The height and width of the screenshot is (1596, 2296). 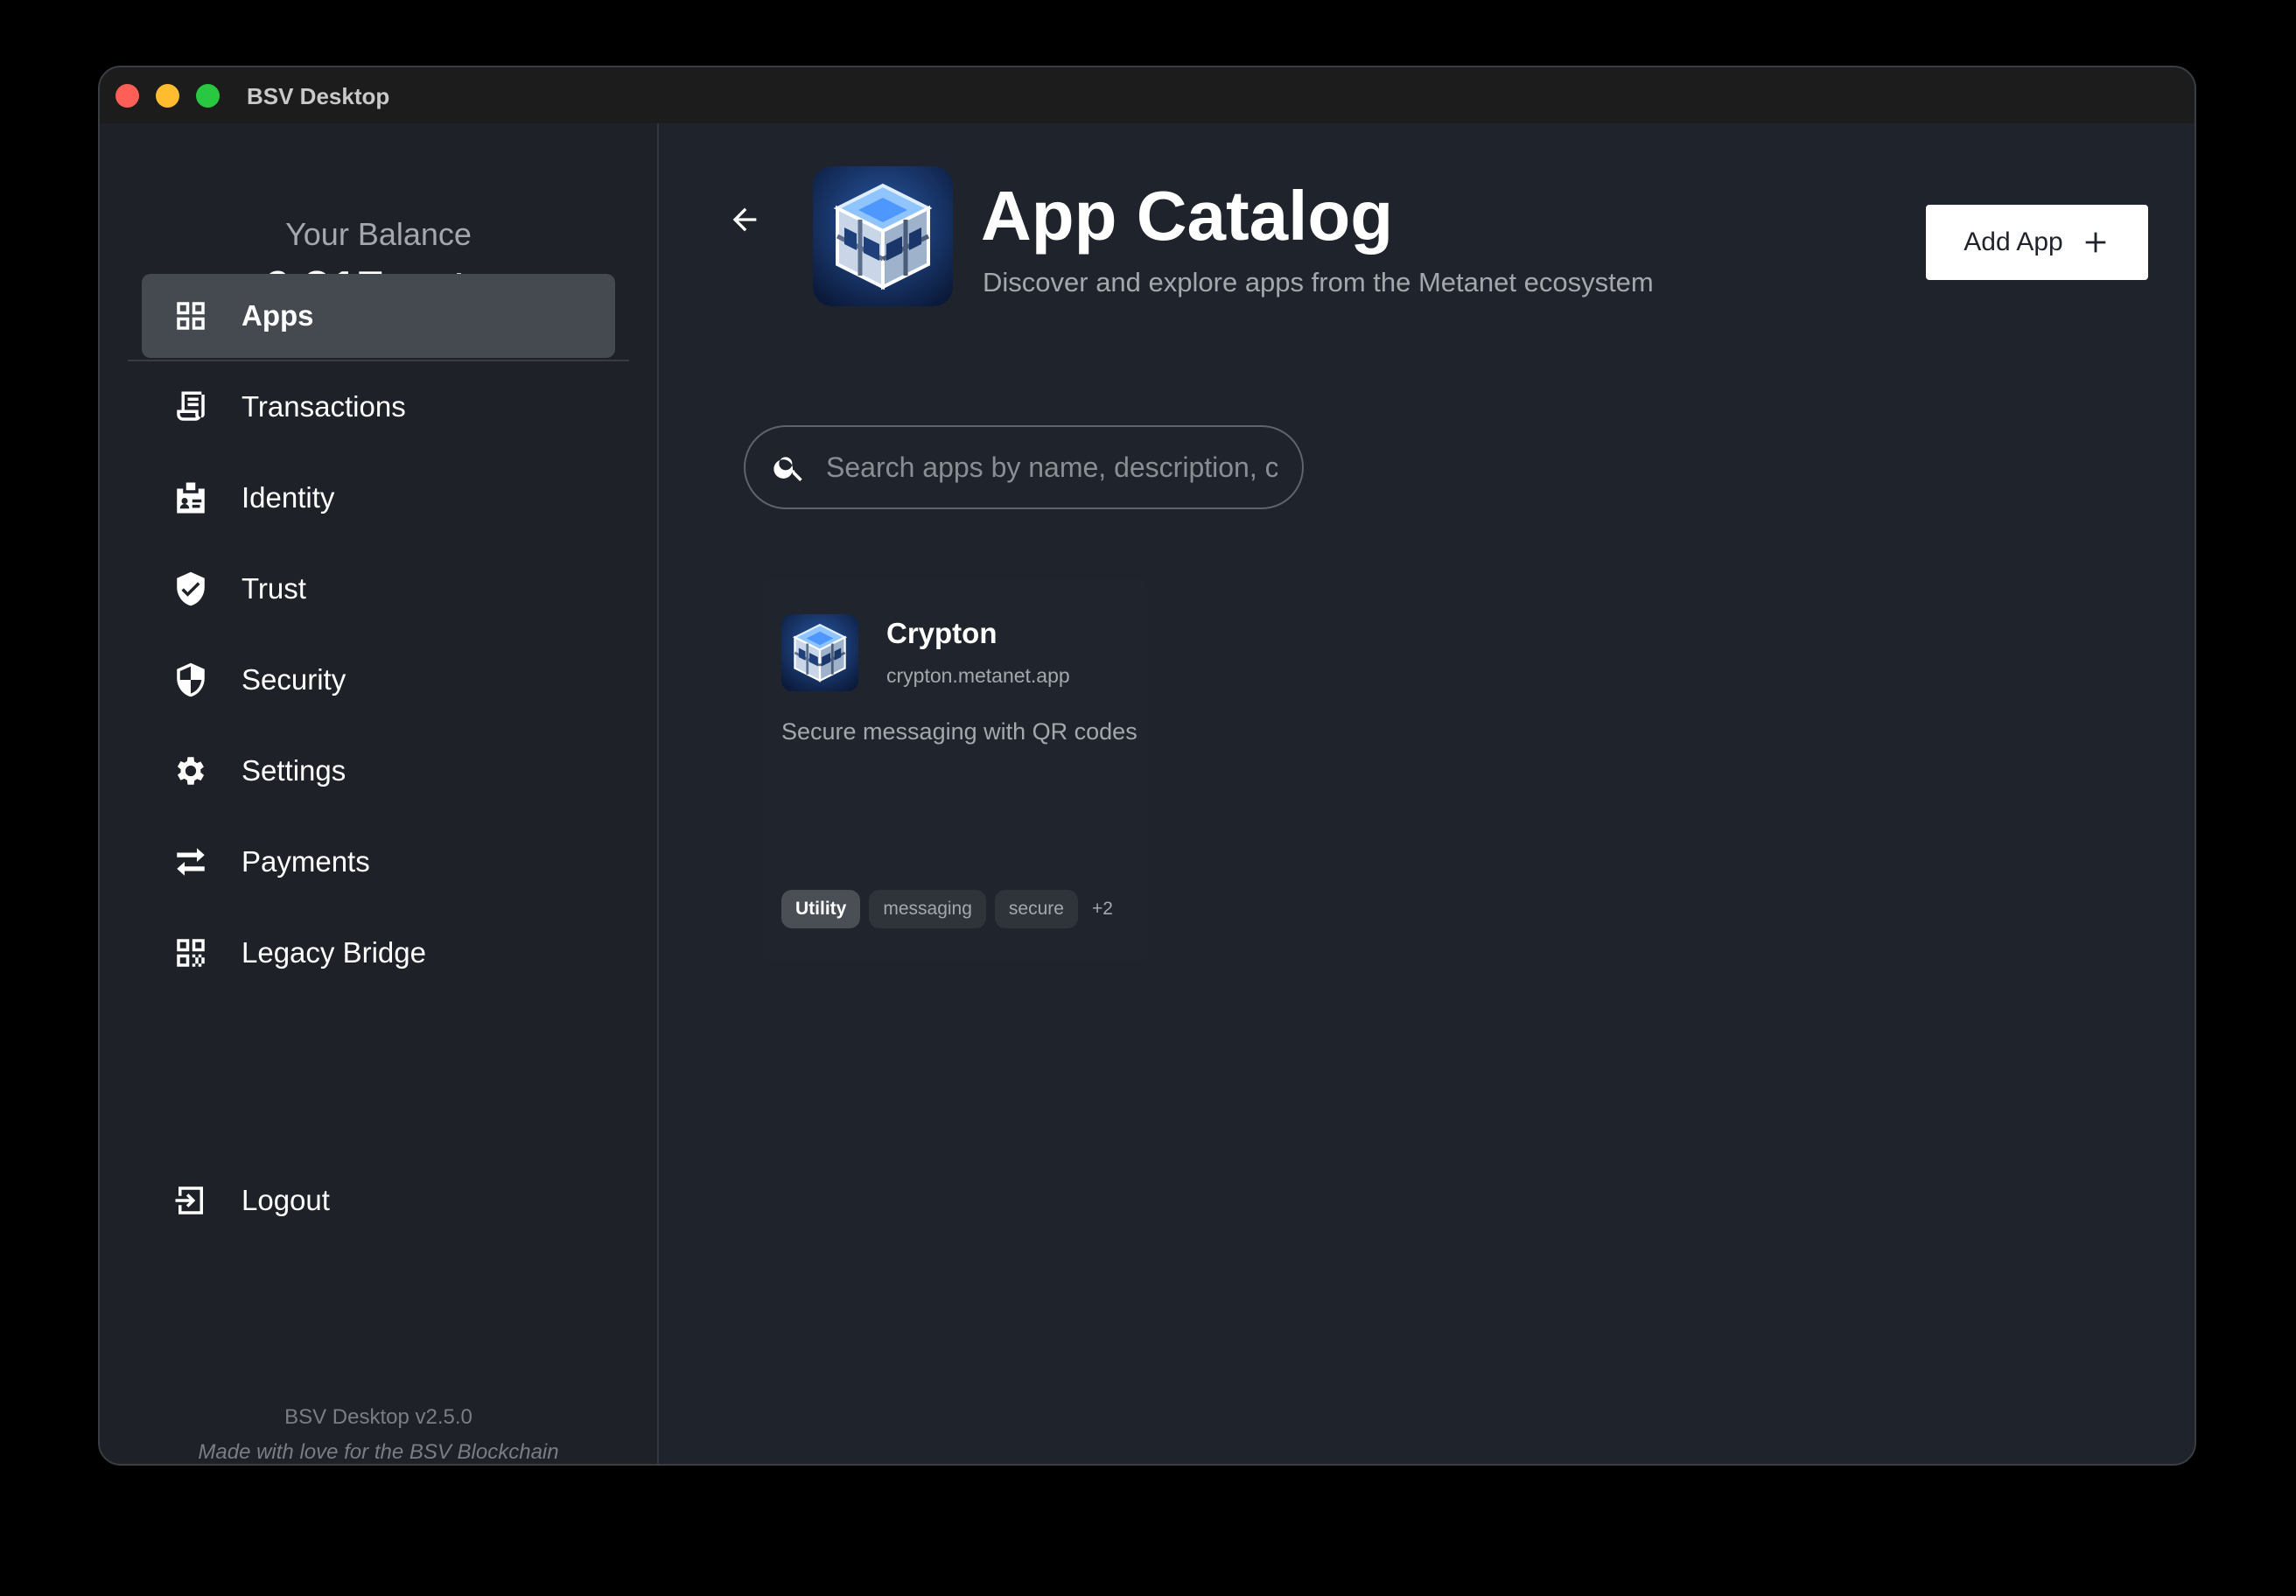 I want to click on maximize-window-button, so click(x=208, y=96).